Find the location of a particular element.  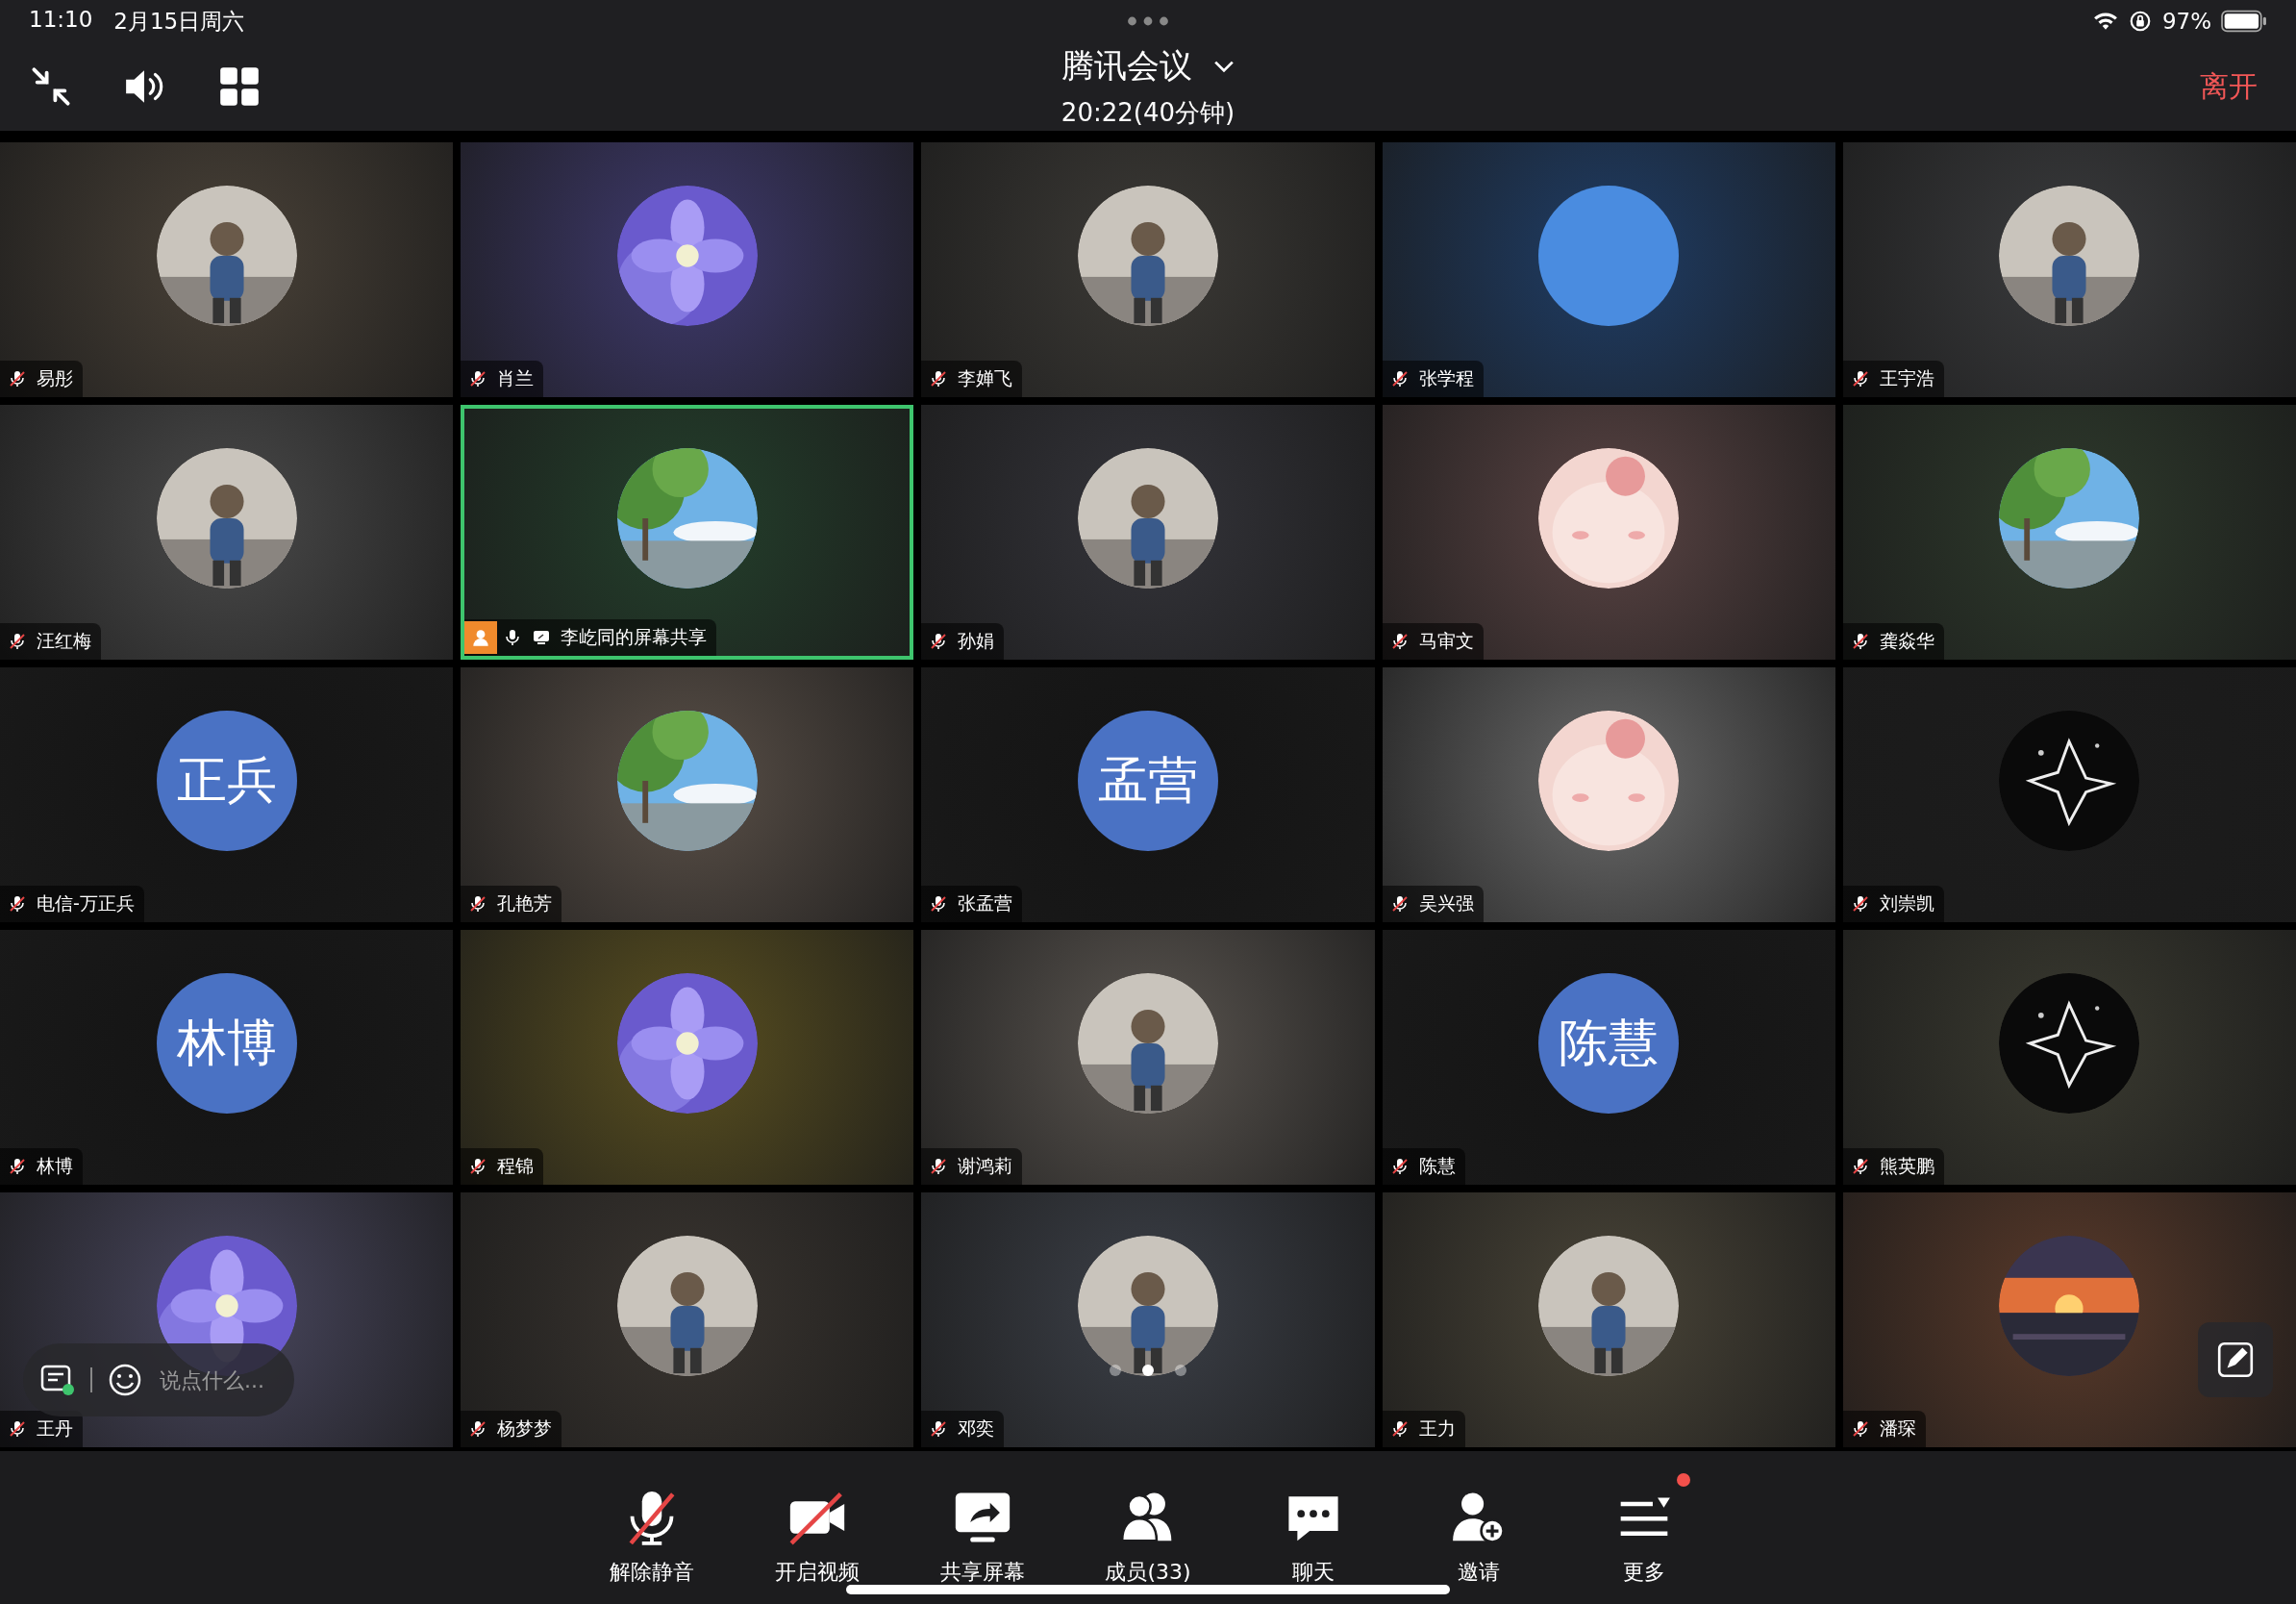

participant-name: 谢鸿莉 is located at coordinates (985, 1166).